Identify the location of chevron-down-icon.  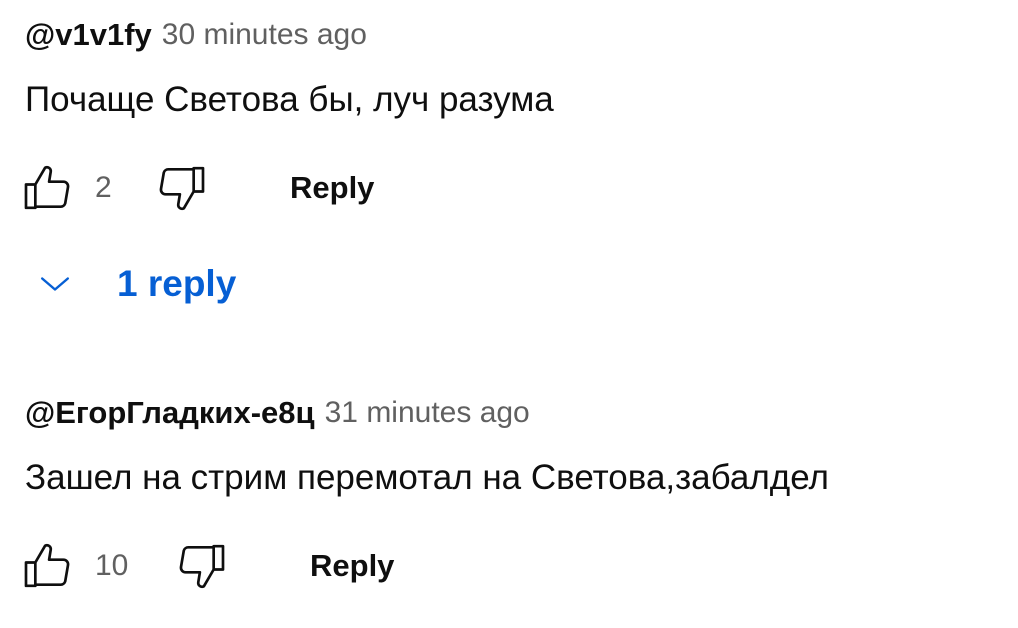
(55, 284).